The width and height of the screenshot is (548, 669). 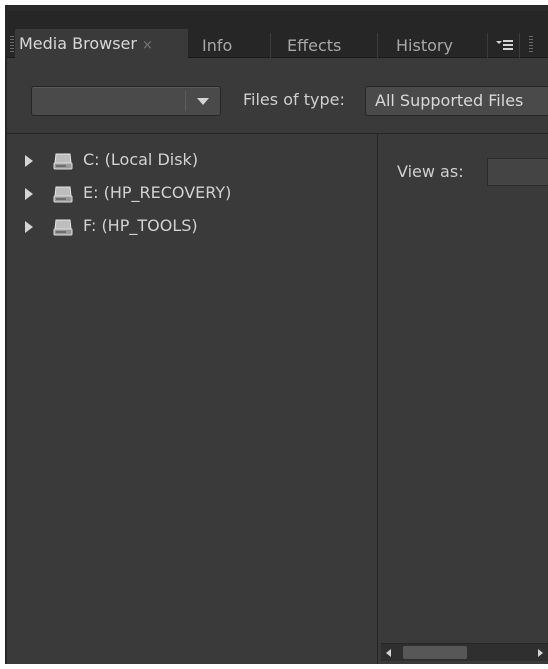 I want to click on tree-item-c-drive: C: (Local Disk), so click(x=187, y=161).